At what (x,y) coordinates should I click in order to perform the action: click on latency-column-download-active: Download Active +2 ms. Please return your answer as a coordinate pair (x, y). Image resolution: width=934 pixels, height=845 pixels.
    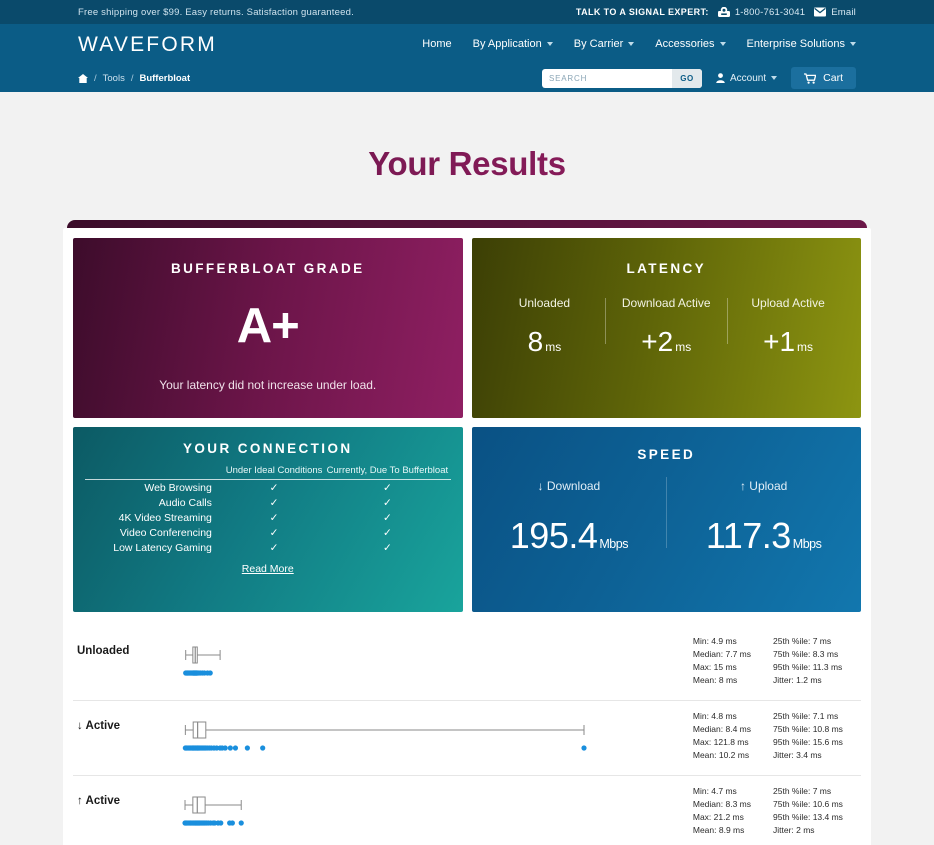
    Looking at the image, I should click on (666, 326).